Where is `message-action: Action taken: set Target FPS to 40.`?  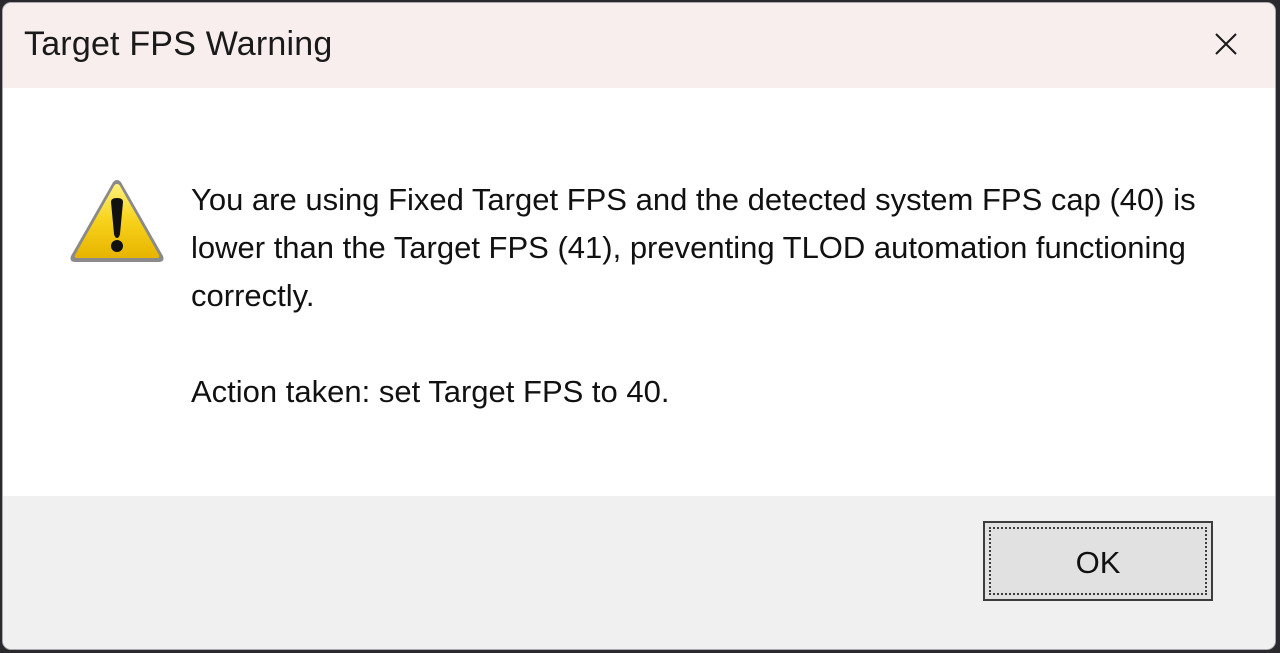
message-action: Action taken: set Target FPS to 40. is located at coordinates (430, 391).